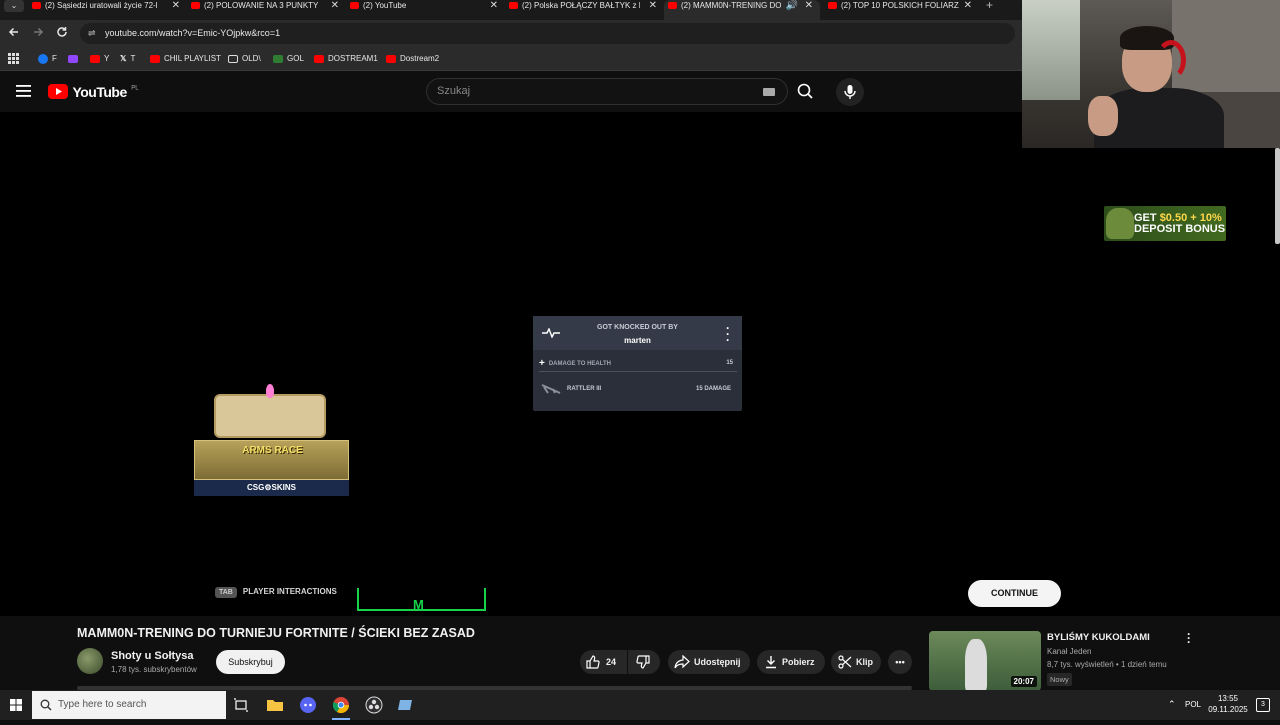 The height and width of the screenshot is (725, 1280). I want to click on bookmark-gol: GOL, so click(288, 58).